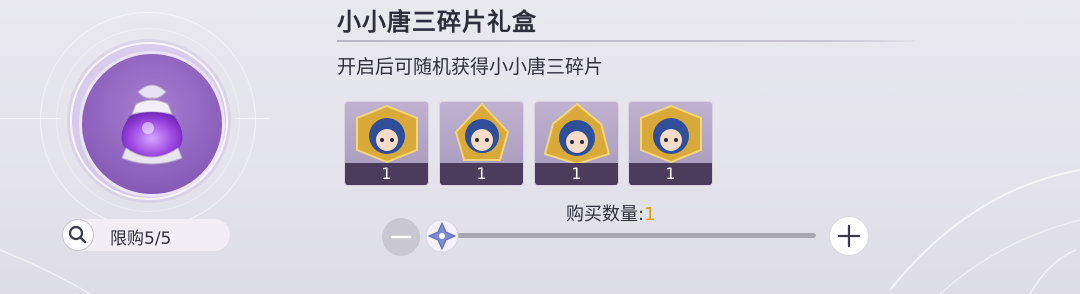  I want to click on title-divider, so click(626, 41).